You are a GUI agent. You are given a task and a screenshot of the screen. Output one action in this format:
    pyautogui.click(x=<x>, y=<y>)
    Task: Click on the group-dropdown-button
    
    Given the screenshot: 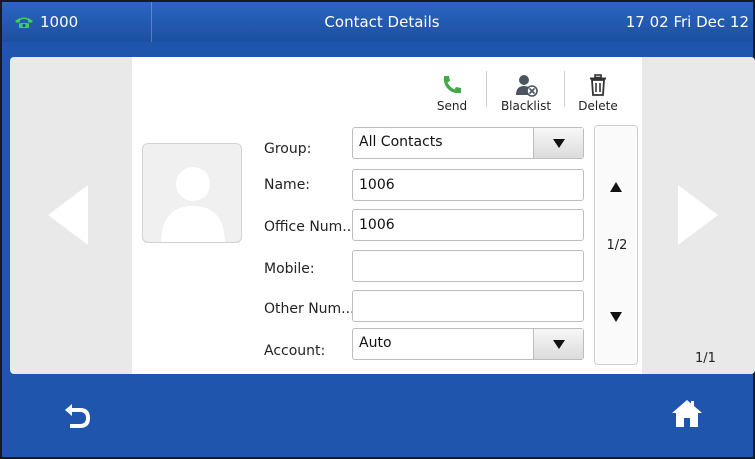 What is the action you would take?
    pyautogui.click(x=558, y=143)
    